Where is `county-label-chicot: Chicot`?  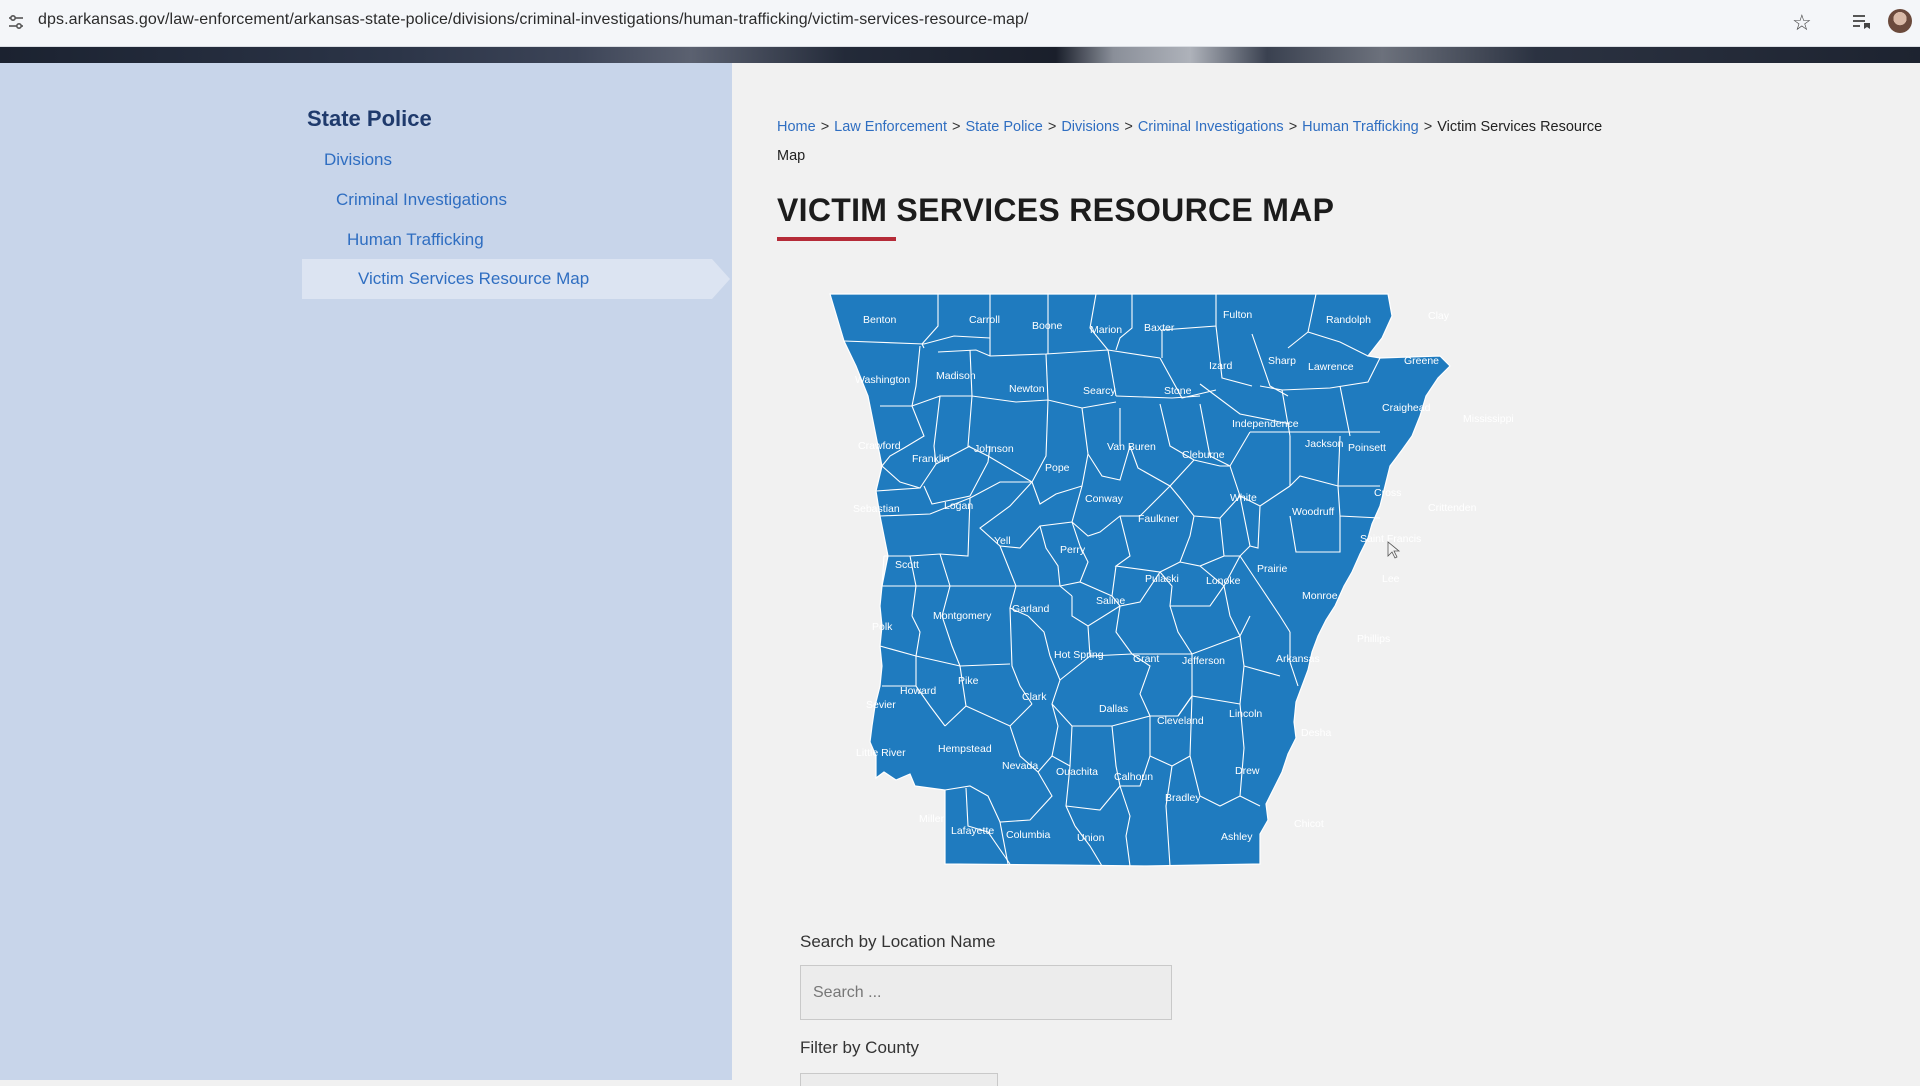 county-label-chicot: Chicot is located at coordinates (1309, 824).